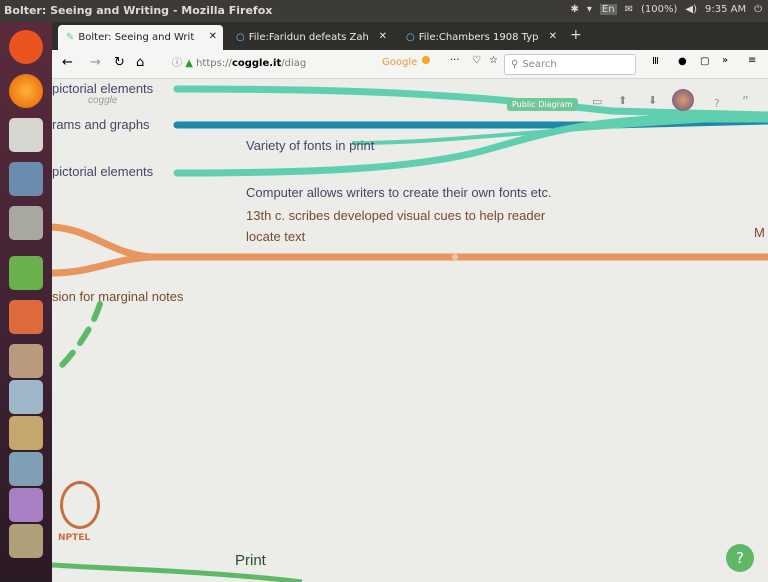 The width and height of the screenshot is (768, 582). I want to click on clock: 9:35 AM, so click(725, 9).